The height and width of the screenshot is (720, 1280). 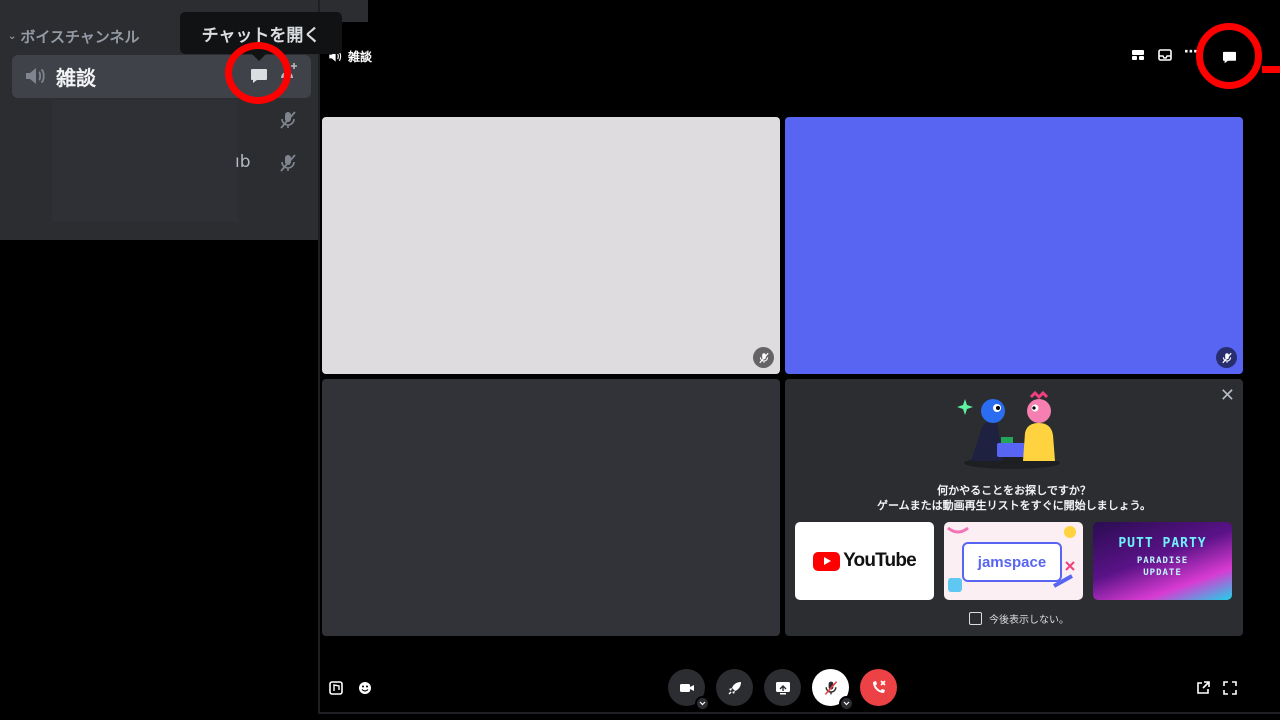 I want to click on dont-show-label: 今後表示しない。, so click(x=1029, y=620).